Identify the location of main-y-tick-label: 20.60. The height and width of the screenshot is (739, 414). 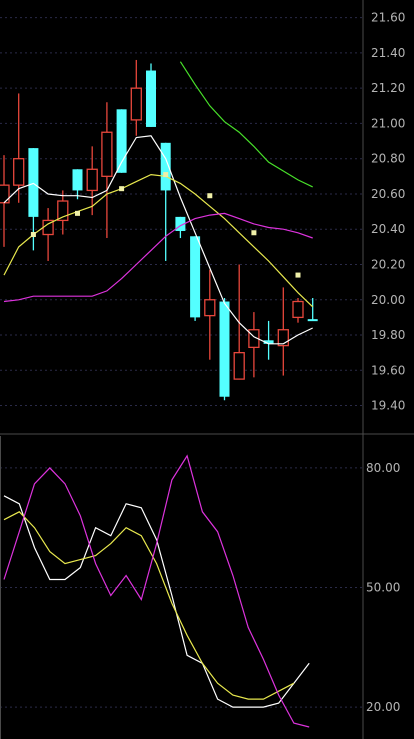
(388, 194).